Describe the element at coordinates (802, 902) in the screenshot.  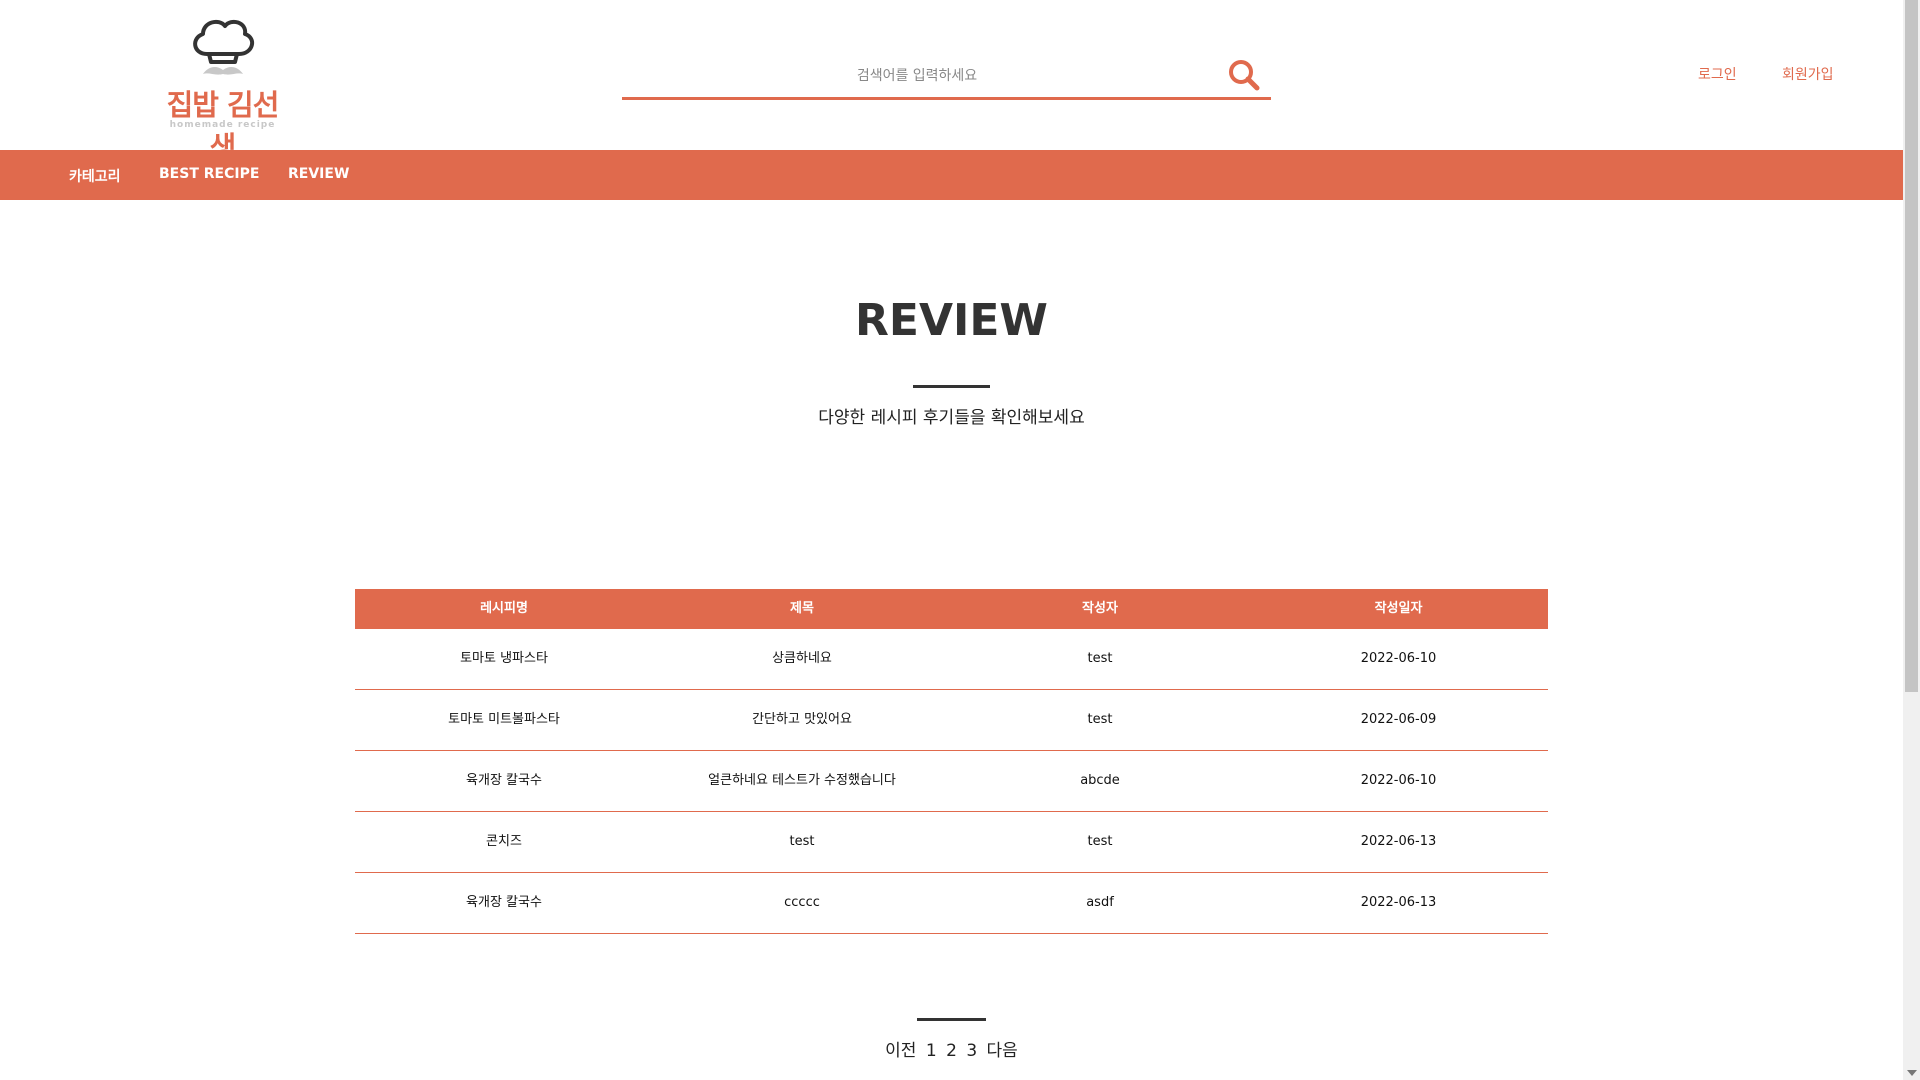
I see `cell-title: ccccc` at that location.